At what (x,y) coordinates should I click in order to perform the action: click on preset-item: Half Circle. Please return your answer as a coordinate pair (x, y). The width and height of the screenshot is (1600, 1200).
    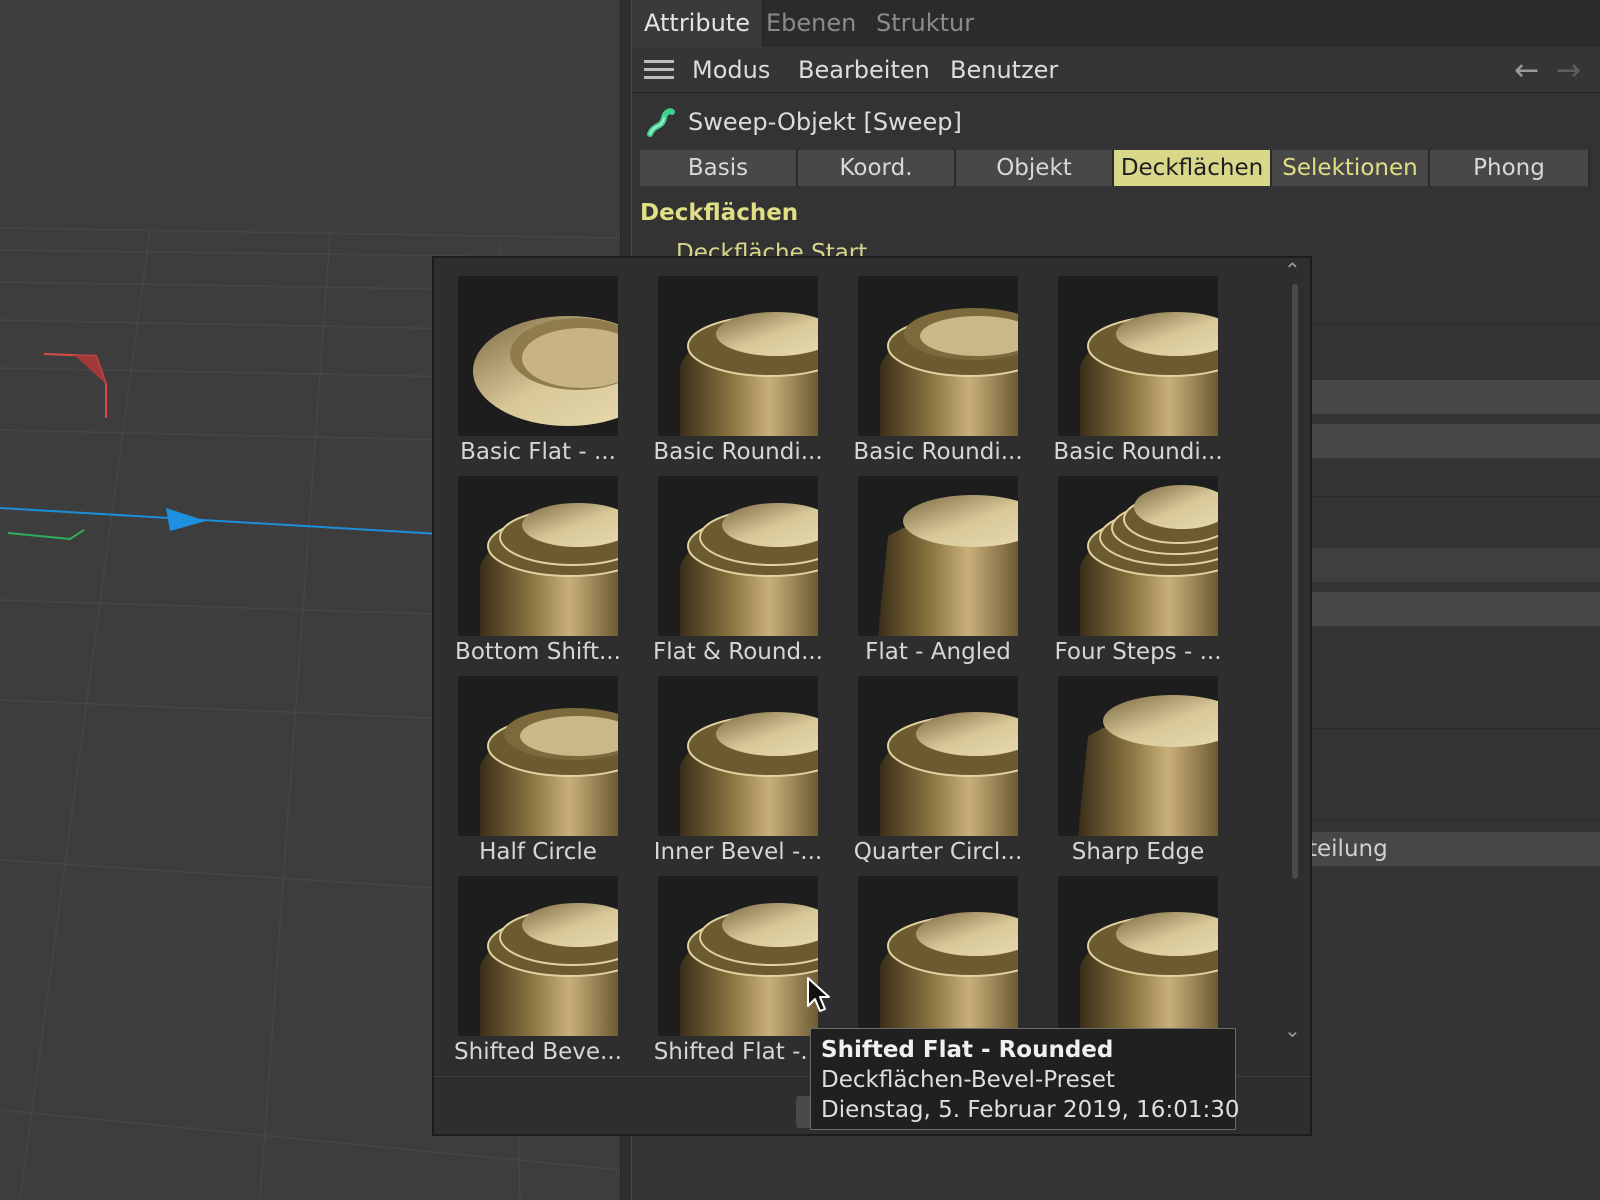
    Looking at the image, I should click on (532, 776).